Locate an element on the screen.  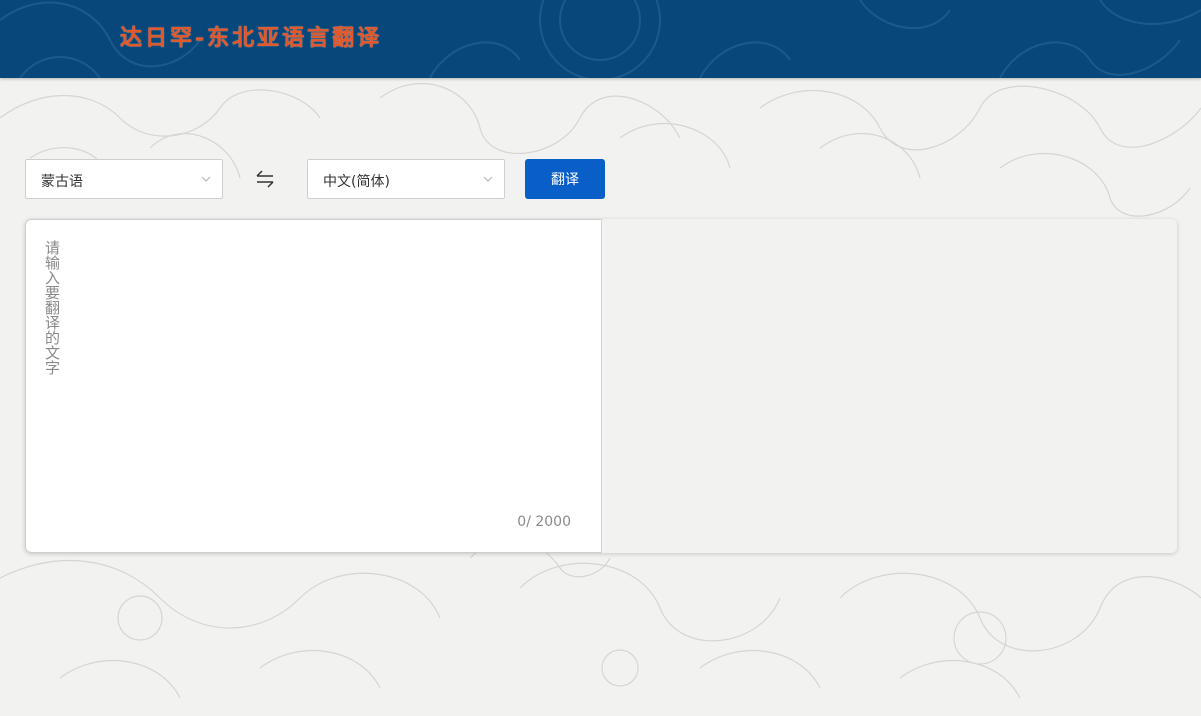
app-title: 达日罕-东北亚语言翻译 is located at coordinates (251, 38).